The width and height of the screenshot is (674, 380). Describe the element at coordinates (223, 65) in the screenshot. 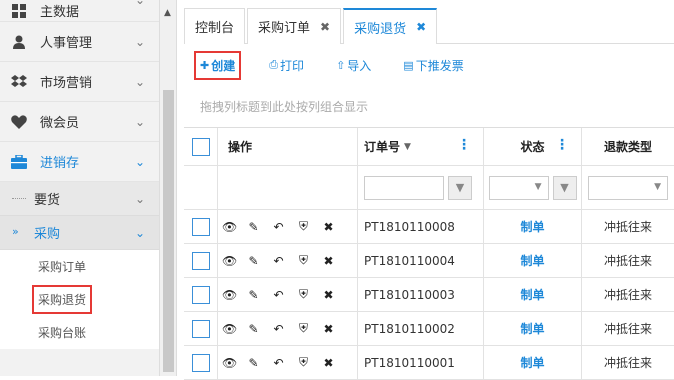

I see `create-label: 创建` at that location.